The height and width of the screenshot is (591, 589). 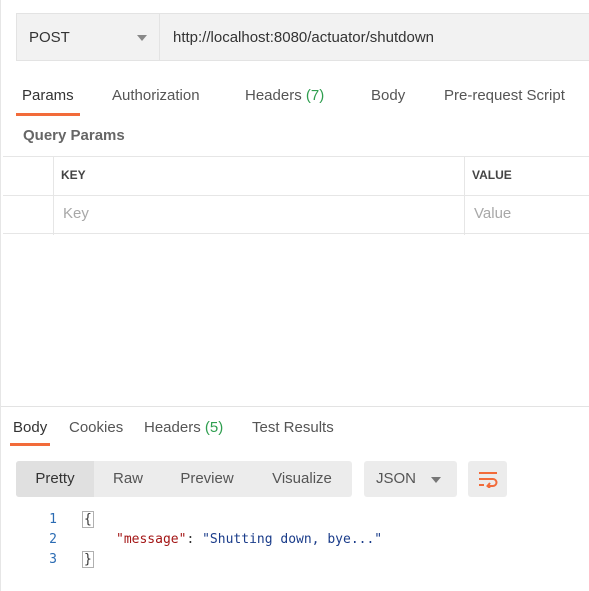 I want to click on table-header-row: KEY VALUE, so click(x=296, y=176).